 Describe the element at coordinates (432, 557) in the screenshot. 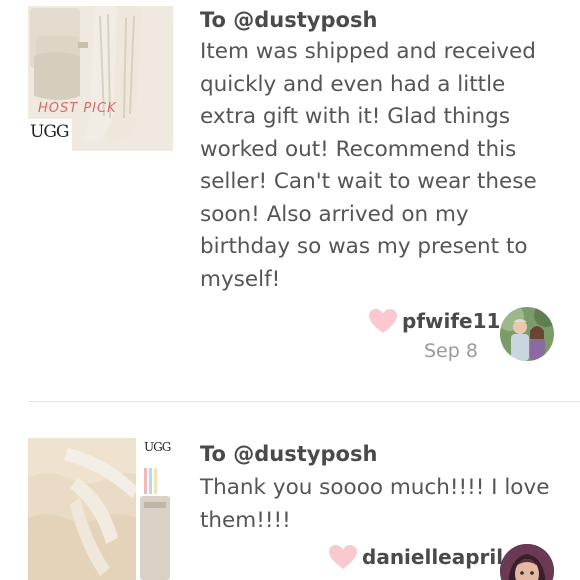

I see `reviewer-username: danielleapril` at that location.